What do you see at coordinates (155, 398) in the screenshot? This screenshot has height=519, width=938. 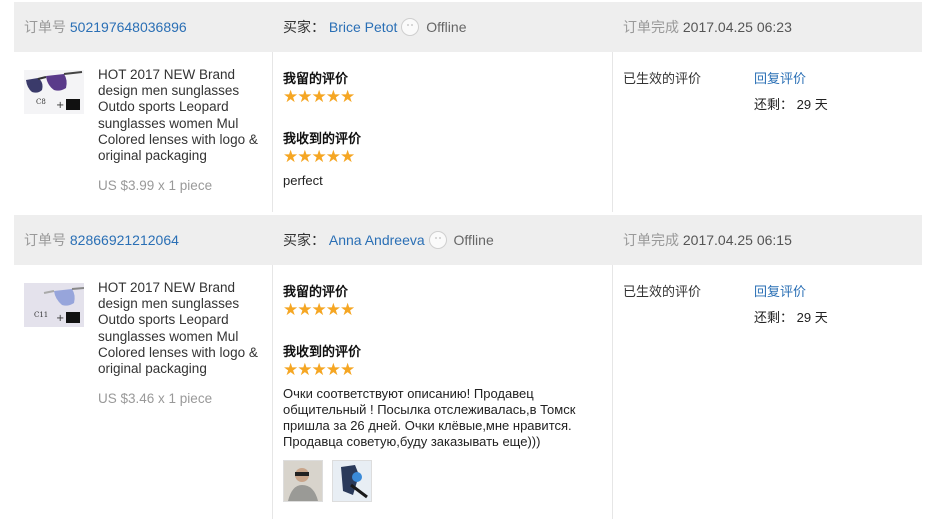 I see `product-price: US $3.46 x 1 piece` at bounding box center [155, 398].